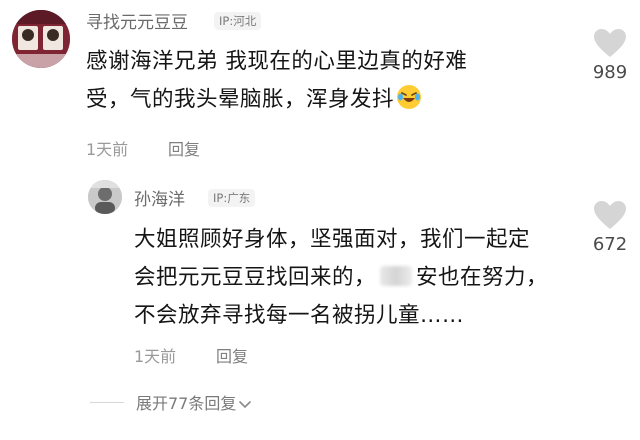  What do you see at coordinates (186, 403) in the screenshot?
I see `expand-replies-label: 展开77条回复` at bounding box center [186, 403].